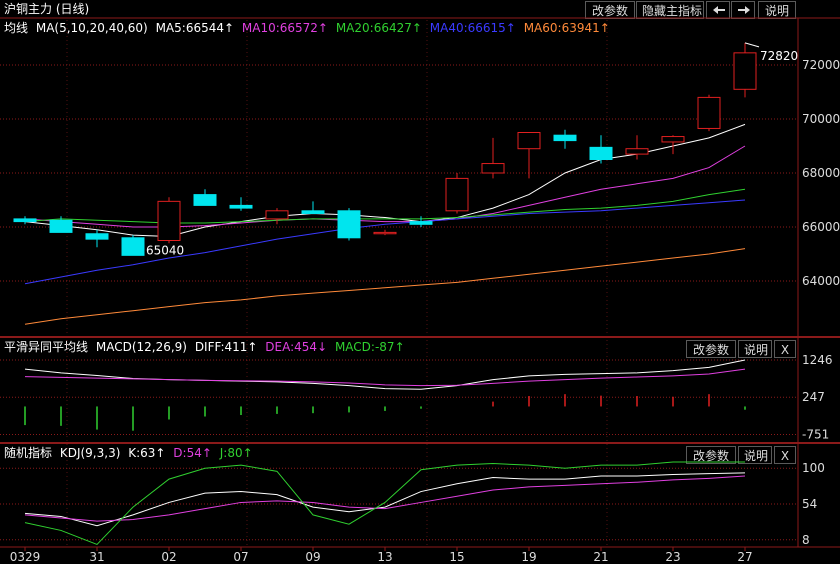 The width and height of the screenshot is (840, 564). Describe the element at coordinates (168, 557) in the screenshot. I see `x-tick-label: 02` at that location.